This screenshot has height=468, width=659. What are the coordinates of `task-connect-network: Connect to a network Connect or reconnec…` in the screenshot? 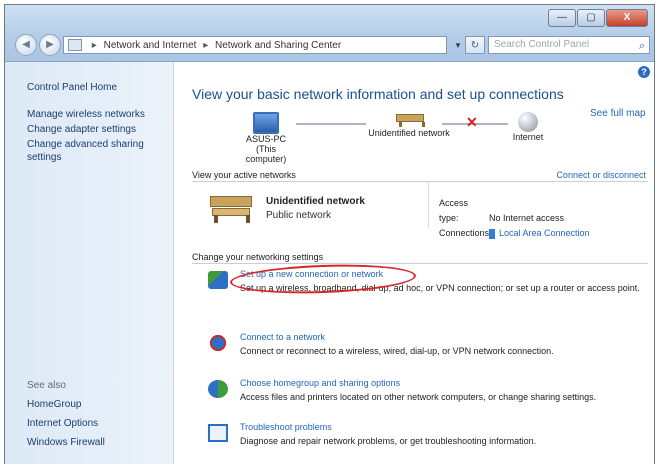 It's located at (428, 347).